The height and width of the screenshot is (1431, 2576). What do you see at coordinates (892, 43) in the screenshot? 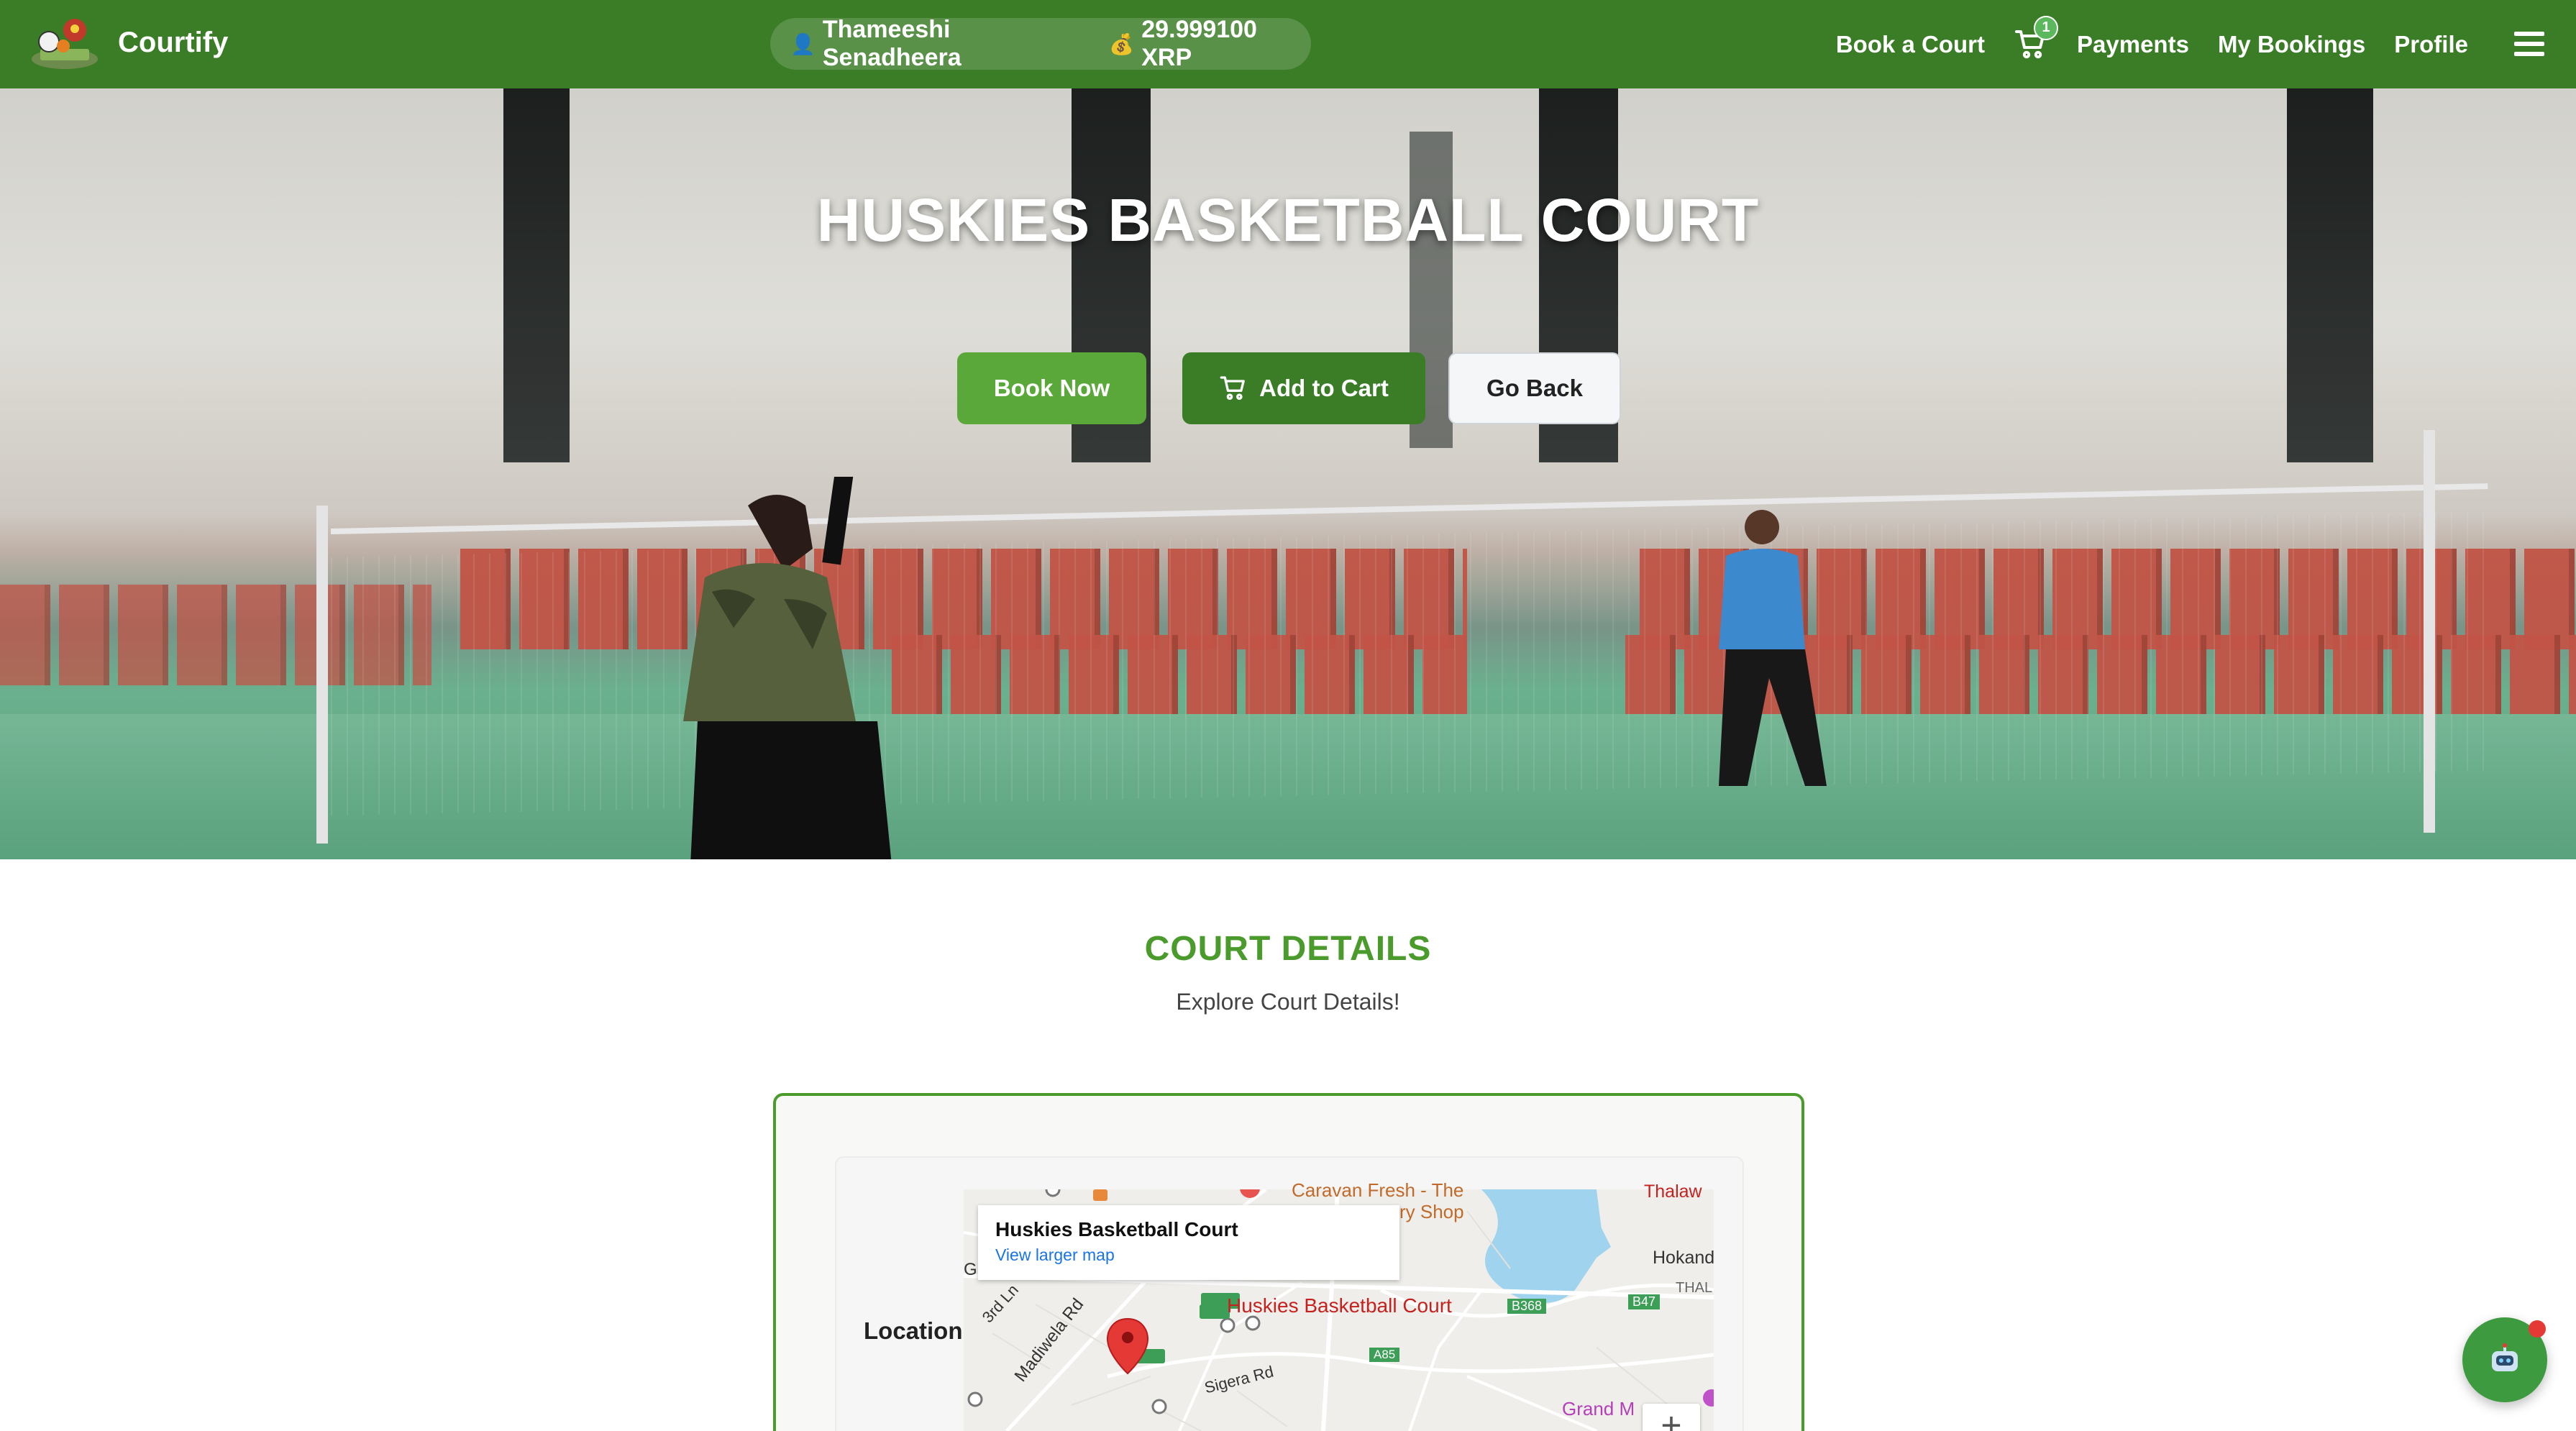
I see `user-name: Thameeshi Senadheera` at bounding box center [892, 43].